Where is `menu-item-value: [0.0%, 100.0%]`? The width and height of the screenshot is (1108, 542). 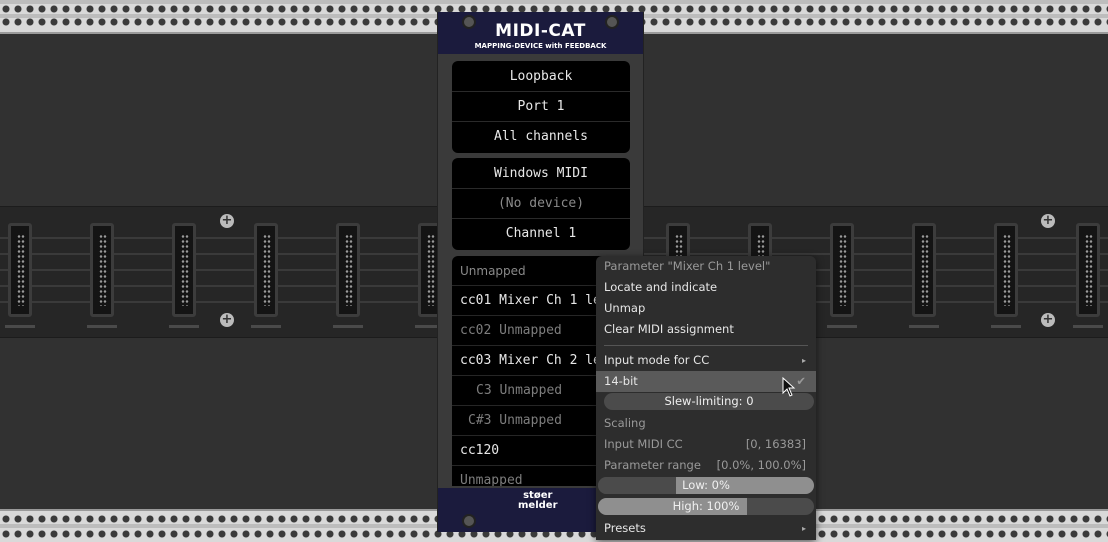
menu-item-value: [0.0%, 100.0%] is located at coordinates (761, 465).